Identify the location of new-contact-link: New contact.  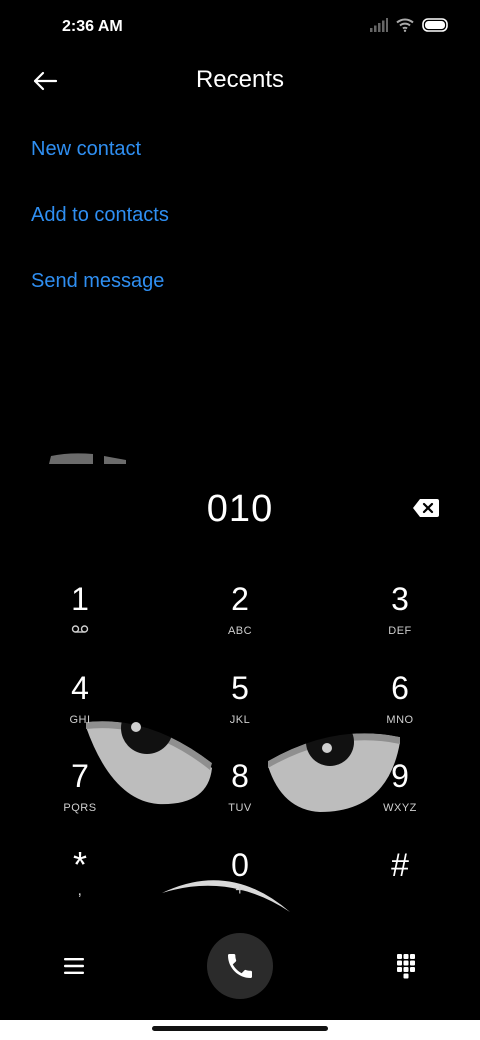
(86, 149).